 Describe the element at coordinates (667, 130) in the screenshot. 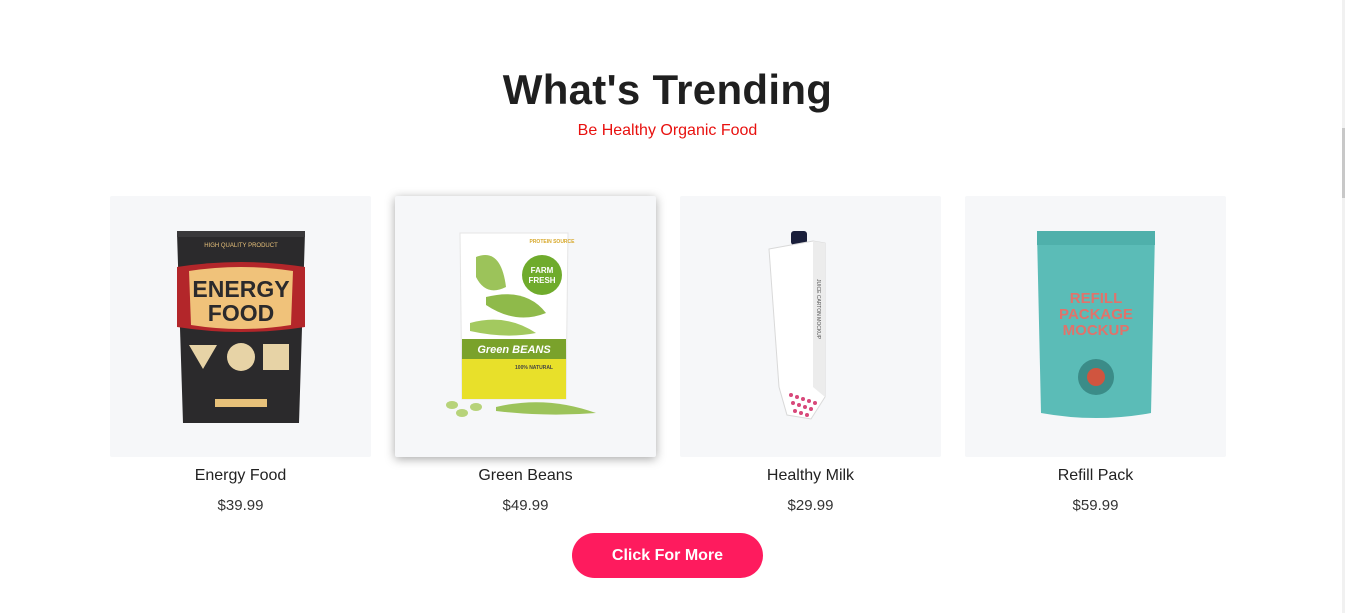

I see `section-subtitle: Be Healthy Organic Food` at that location.